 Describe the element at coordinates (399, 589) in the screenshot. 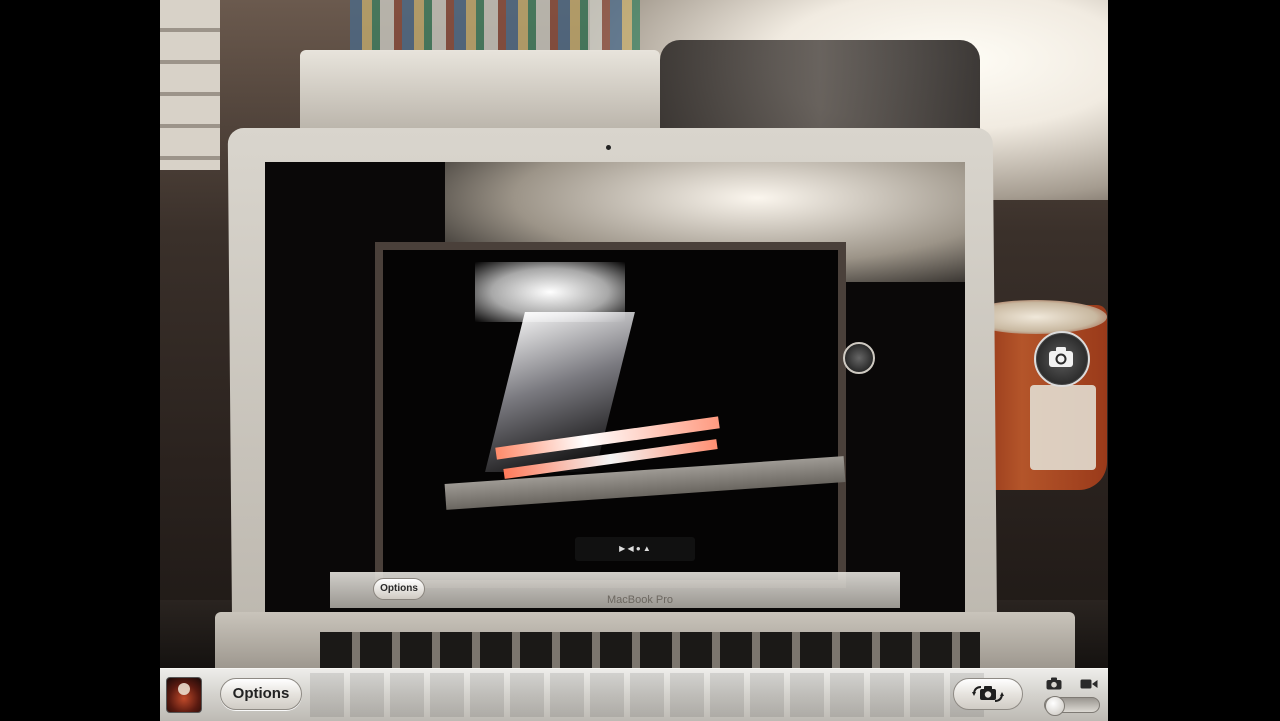

I see `nested-options-button: Options` at that location.